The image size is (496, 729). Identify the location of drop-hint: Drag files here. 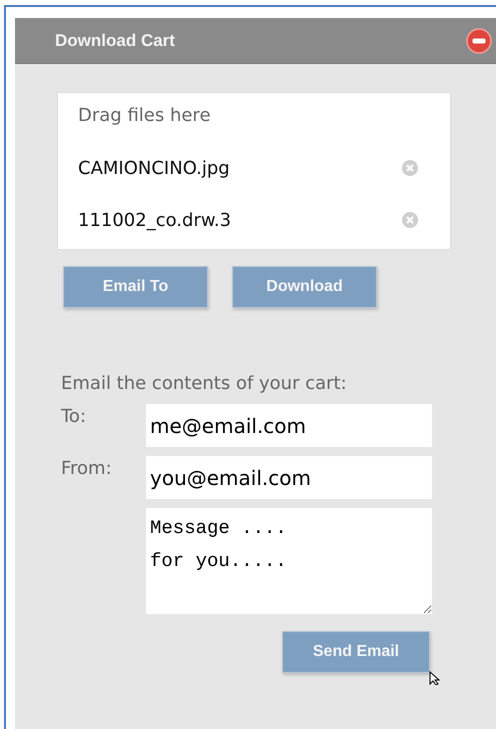
(145, 115).